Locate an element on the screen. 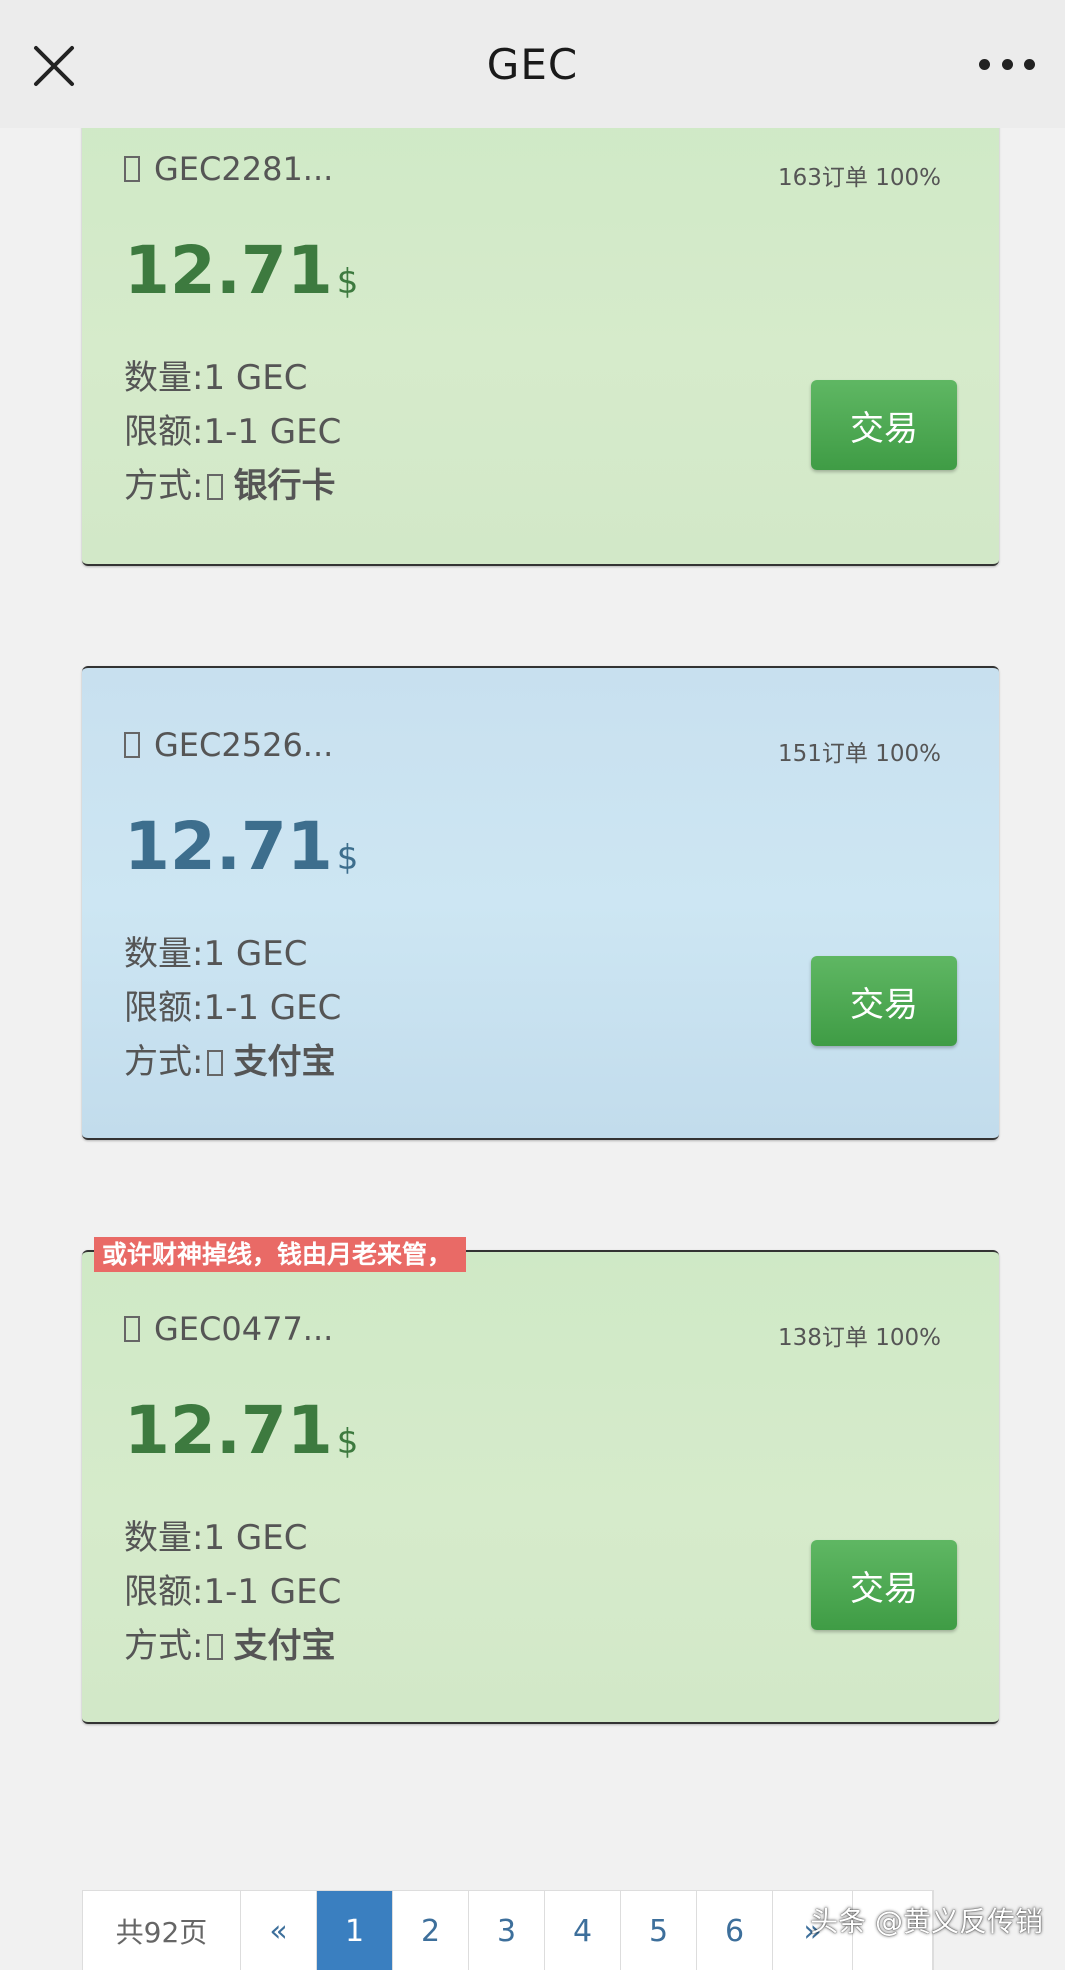 The image size is (1065, 1970). pagination: 共92页 « 1 2 3 4 5 6 » is located at coordinates (508, 1930).